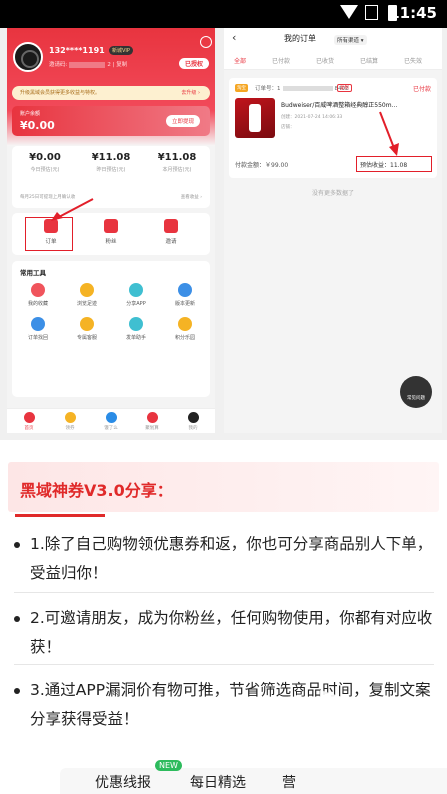  I want to click on wifi-icon, so click(349, 12).